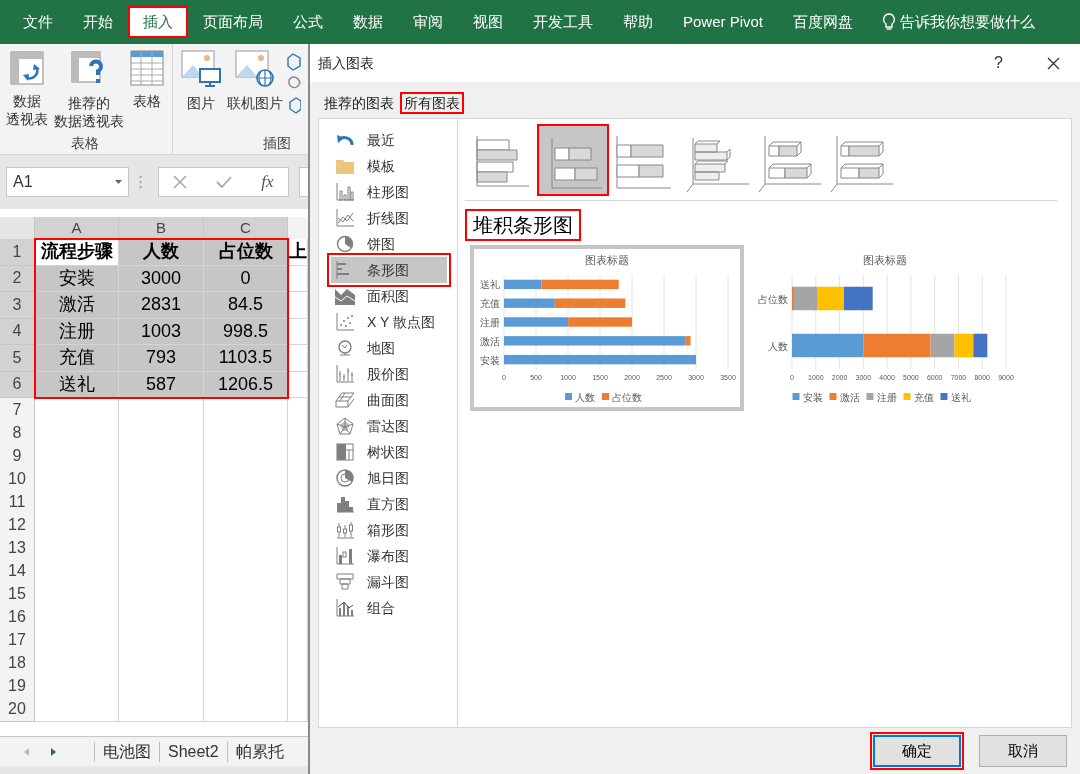  I want to click on tell-me-search: 告诉我你想要做什么, so click(968, 22).